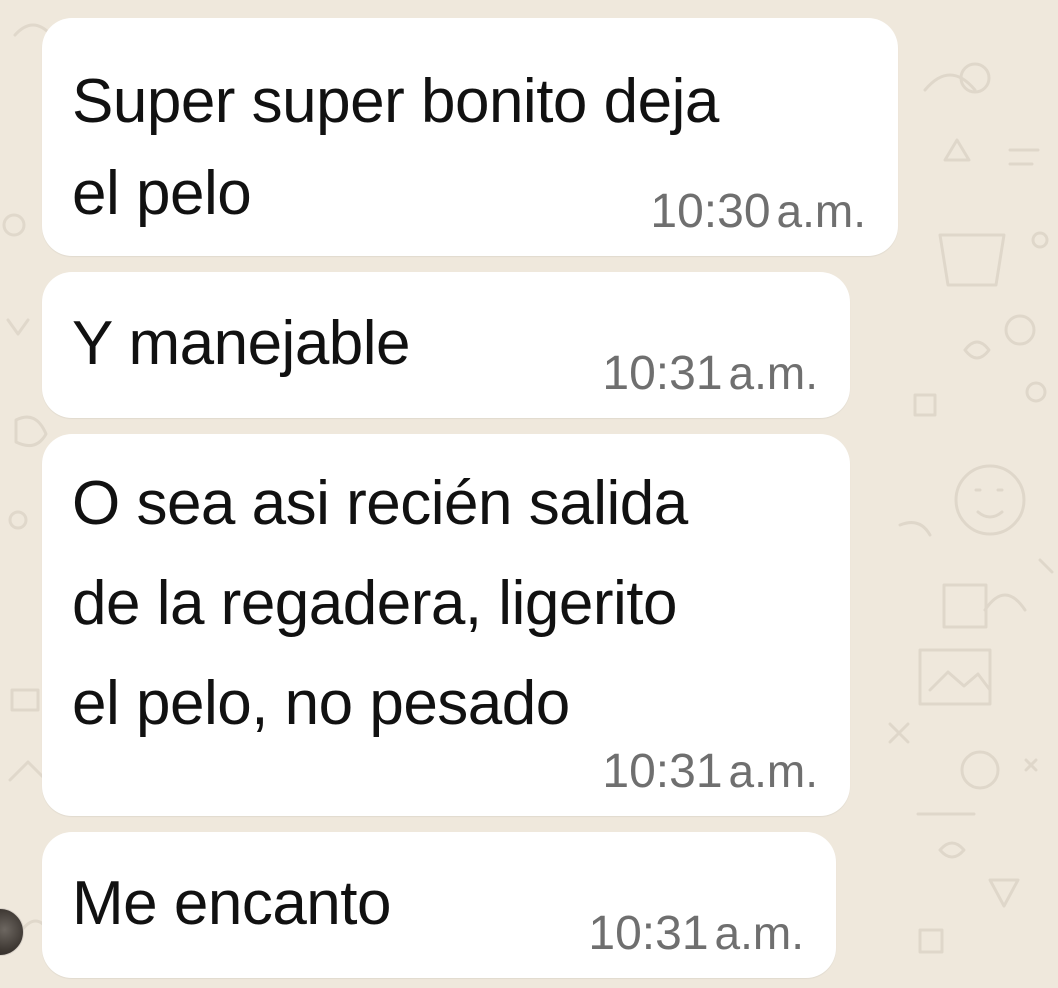 This screenshot has height=988, width=1058. Describe the element at coordinates (232, 903) in the screenshot. I see `message-text: Me encanto` at that location.